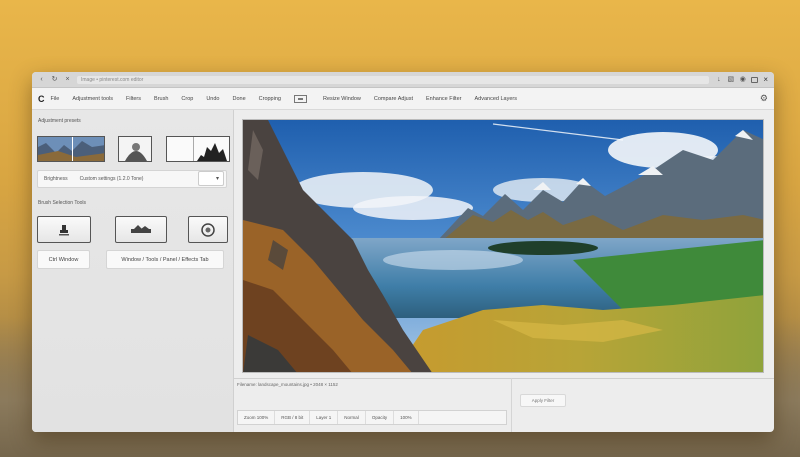 The width and height of the screenshot is (800, 457). I want to click on back-arrow-icon: ‹, so click(41, 79).